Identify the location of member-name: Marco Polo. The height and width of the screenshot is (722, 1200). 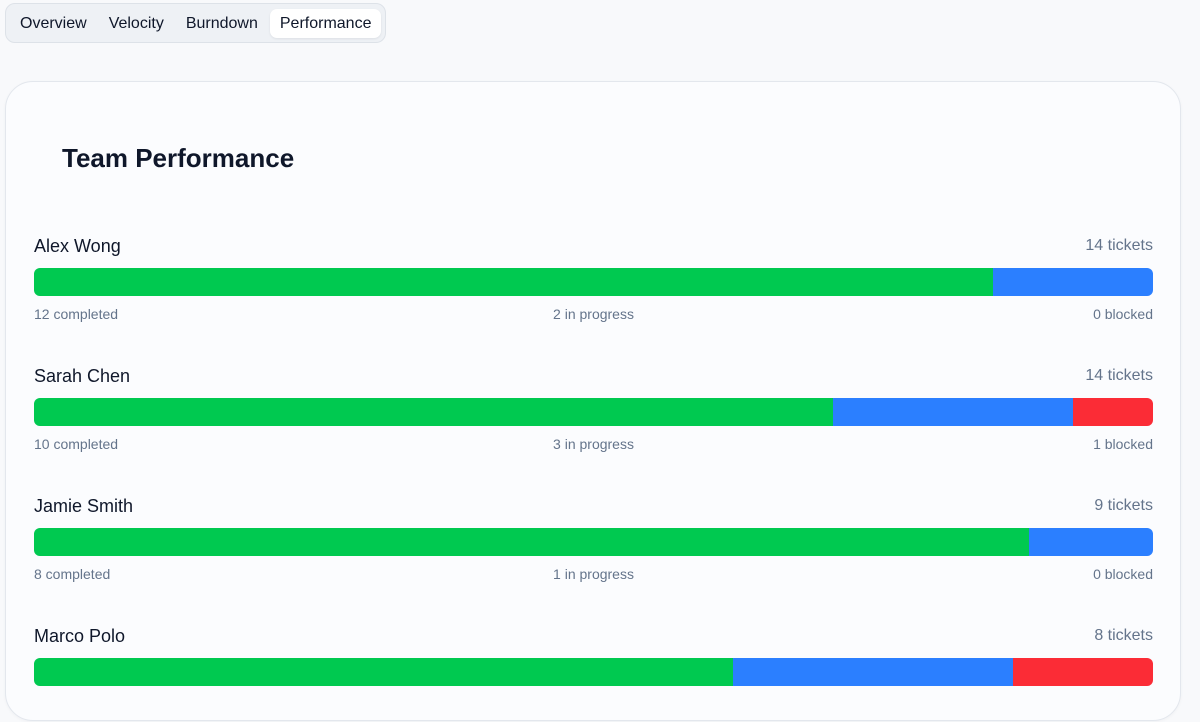
(80, 636).